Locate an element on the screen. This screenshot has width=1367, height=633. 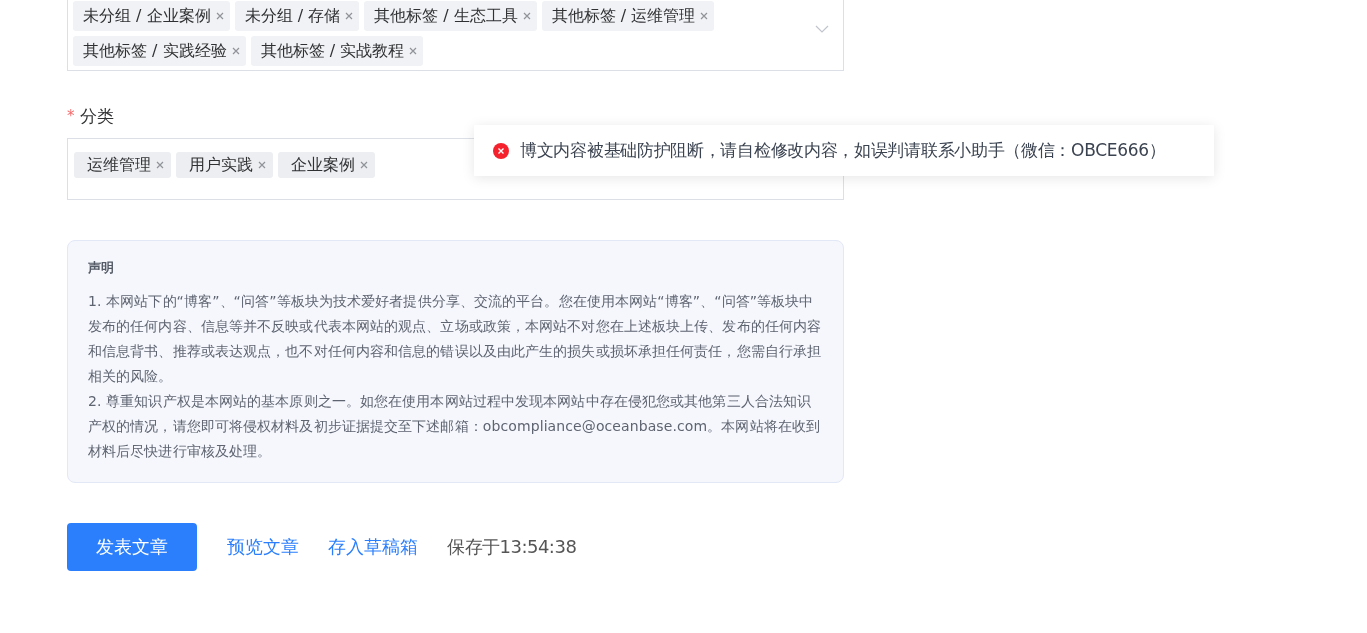
required-mark: * is located at coordinates (71, 116).